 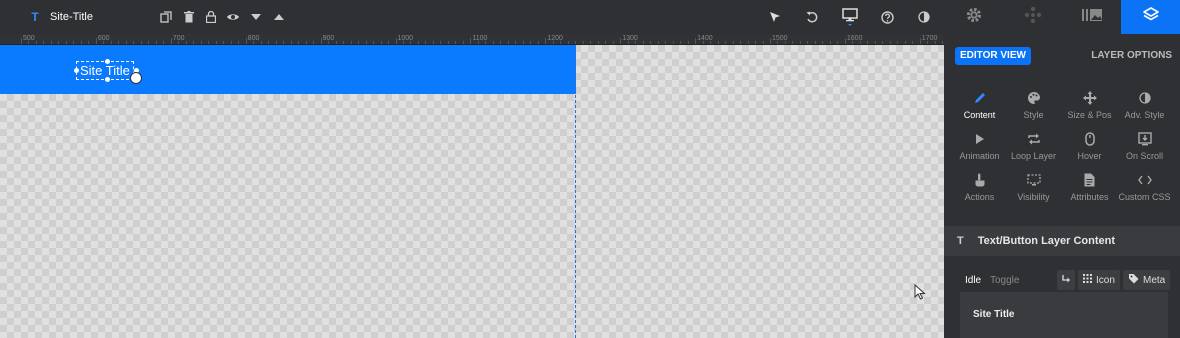 What do you see at coordinates (1062, 241) in the screenshot?
I see `section-header-layer-content: T Text/Button Layer Content` at bounding box center [1062, 241].